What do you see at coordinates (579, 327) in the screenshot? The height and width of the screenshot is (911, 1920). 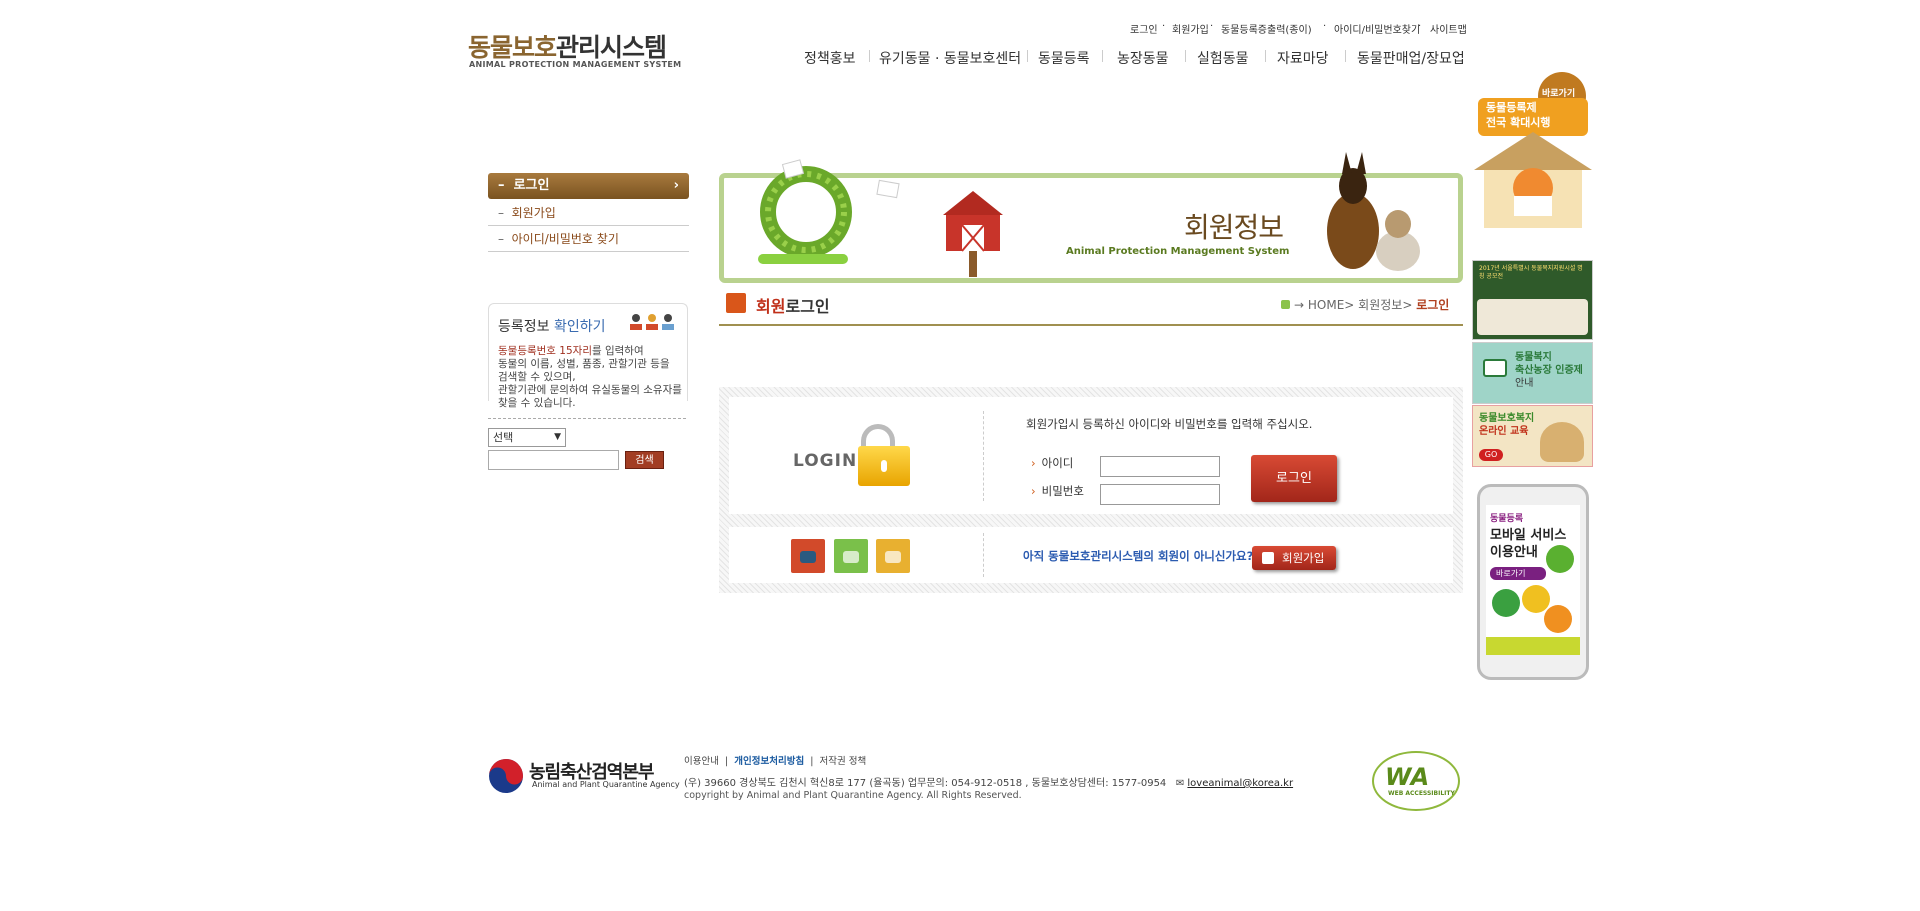 I see `reg-title-b: 확인하기` at bounding box center [579, 327].